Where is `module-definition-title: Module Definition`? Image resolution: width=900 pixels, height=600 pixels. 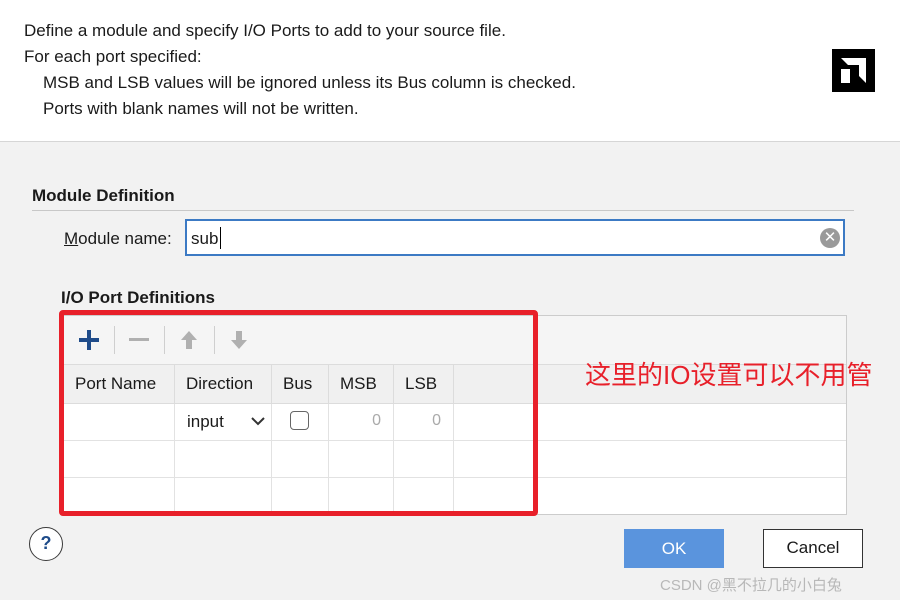
module-definition-title: Module Definition is located at coordinates (103, 195).